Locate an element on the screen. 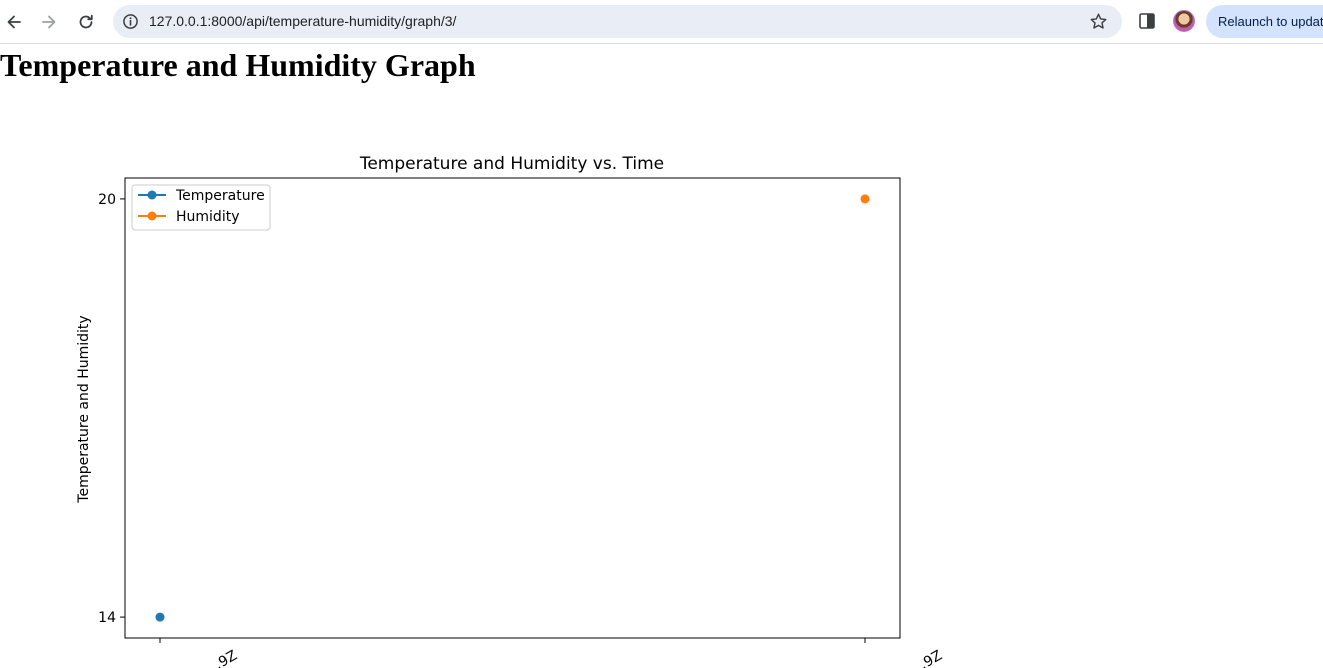  legend-humidity-label: Humidity is located at coordinates (207, 217).